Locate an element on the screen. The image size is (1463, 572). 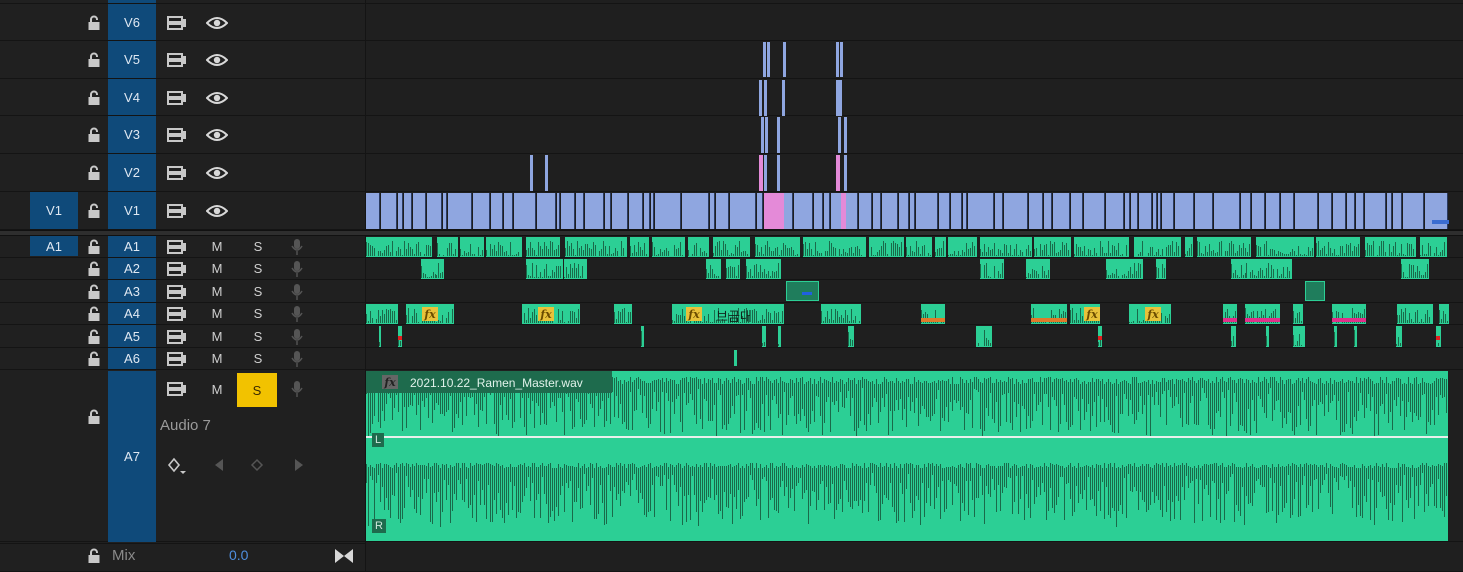
video-clip-pink is located at coordinates (843, 211).